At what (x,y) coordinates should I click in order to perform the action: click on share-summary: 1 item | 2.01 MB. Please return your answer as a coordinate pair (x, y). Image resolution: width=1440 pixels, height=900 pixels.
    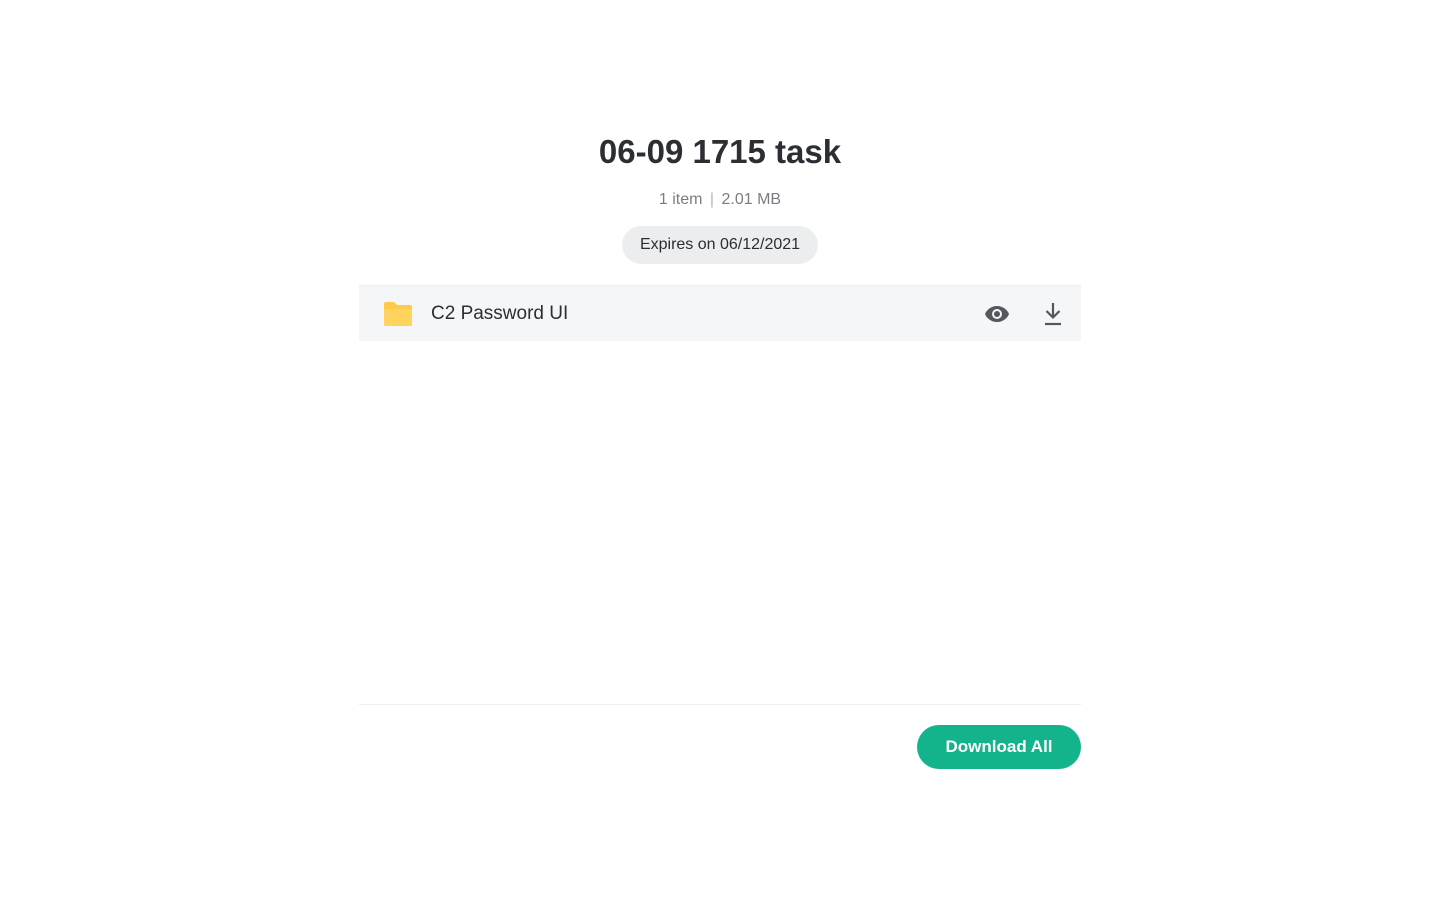
    Looking at the image, I should click on (720, 200).